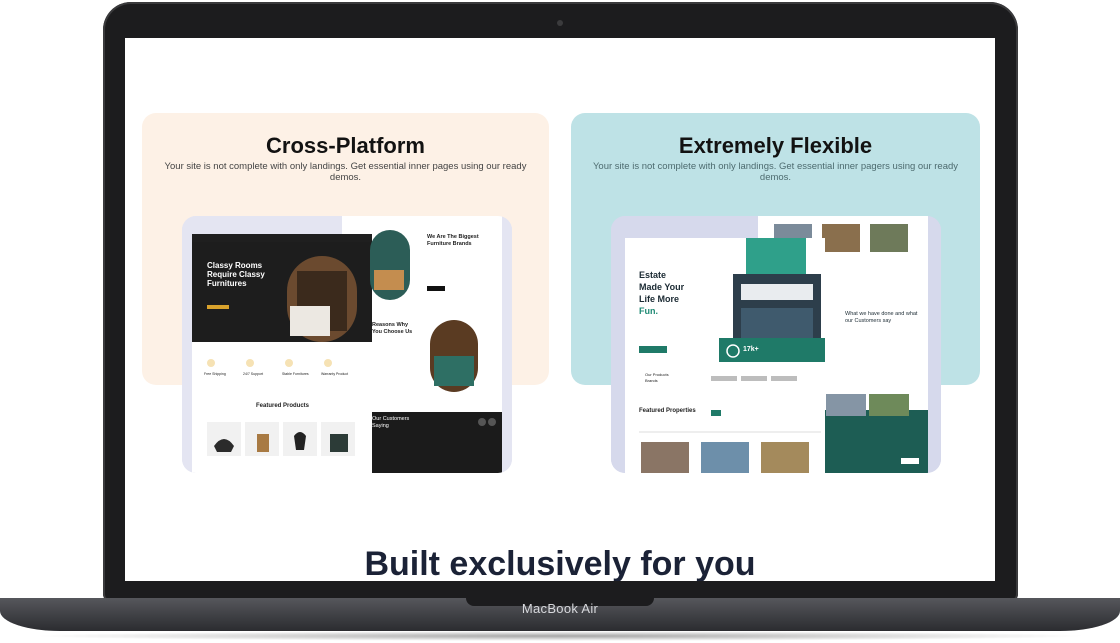 The width and height of the screenshot is (1120, 643). I want to click on featured-products-title: Featured Products, so click(283, 406).